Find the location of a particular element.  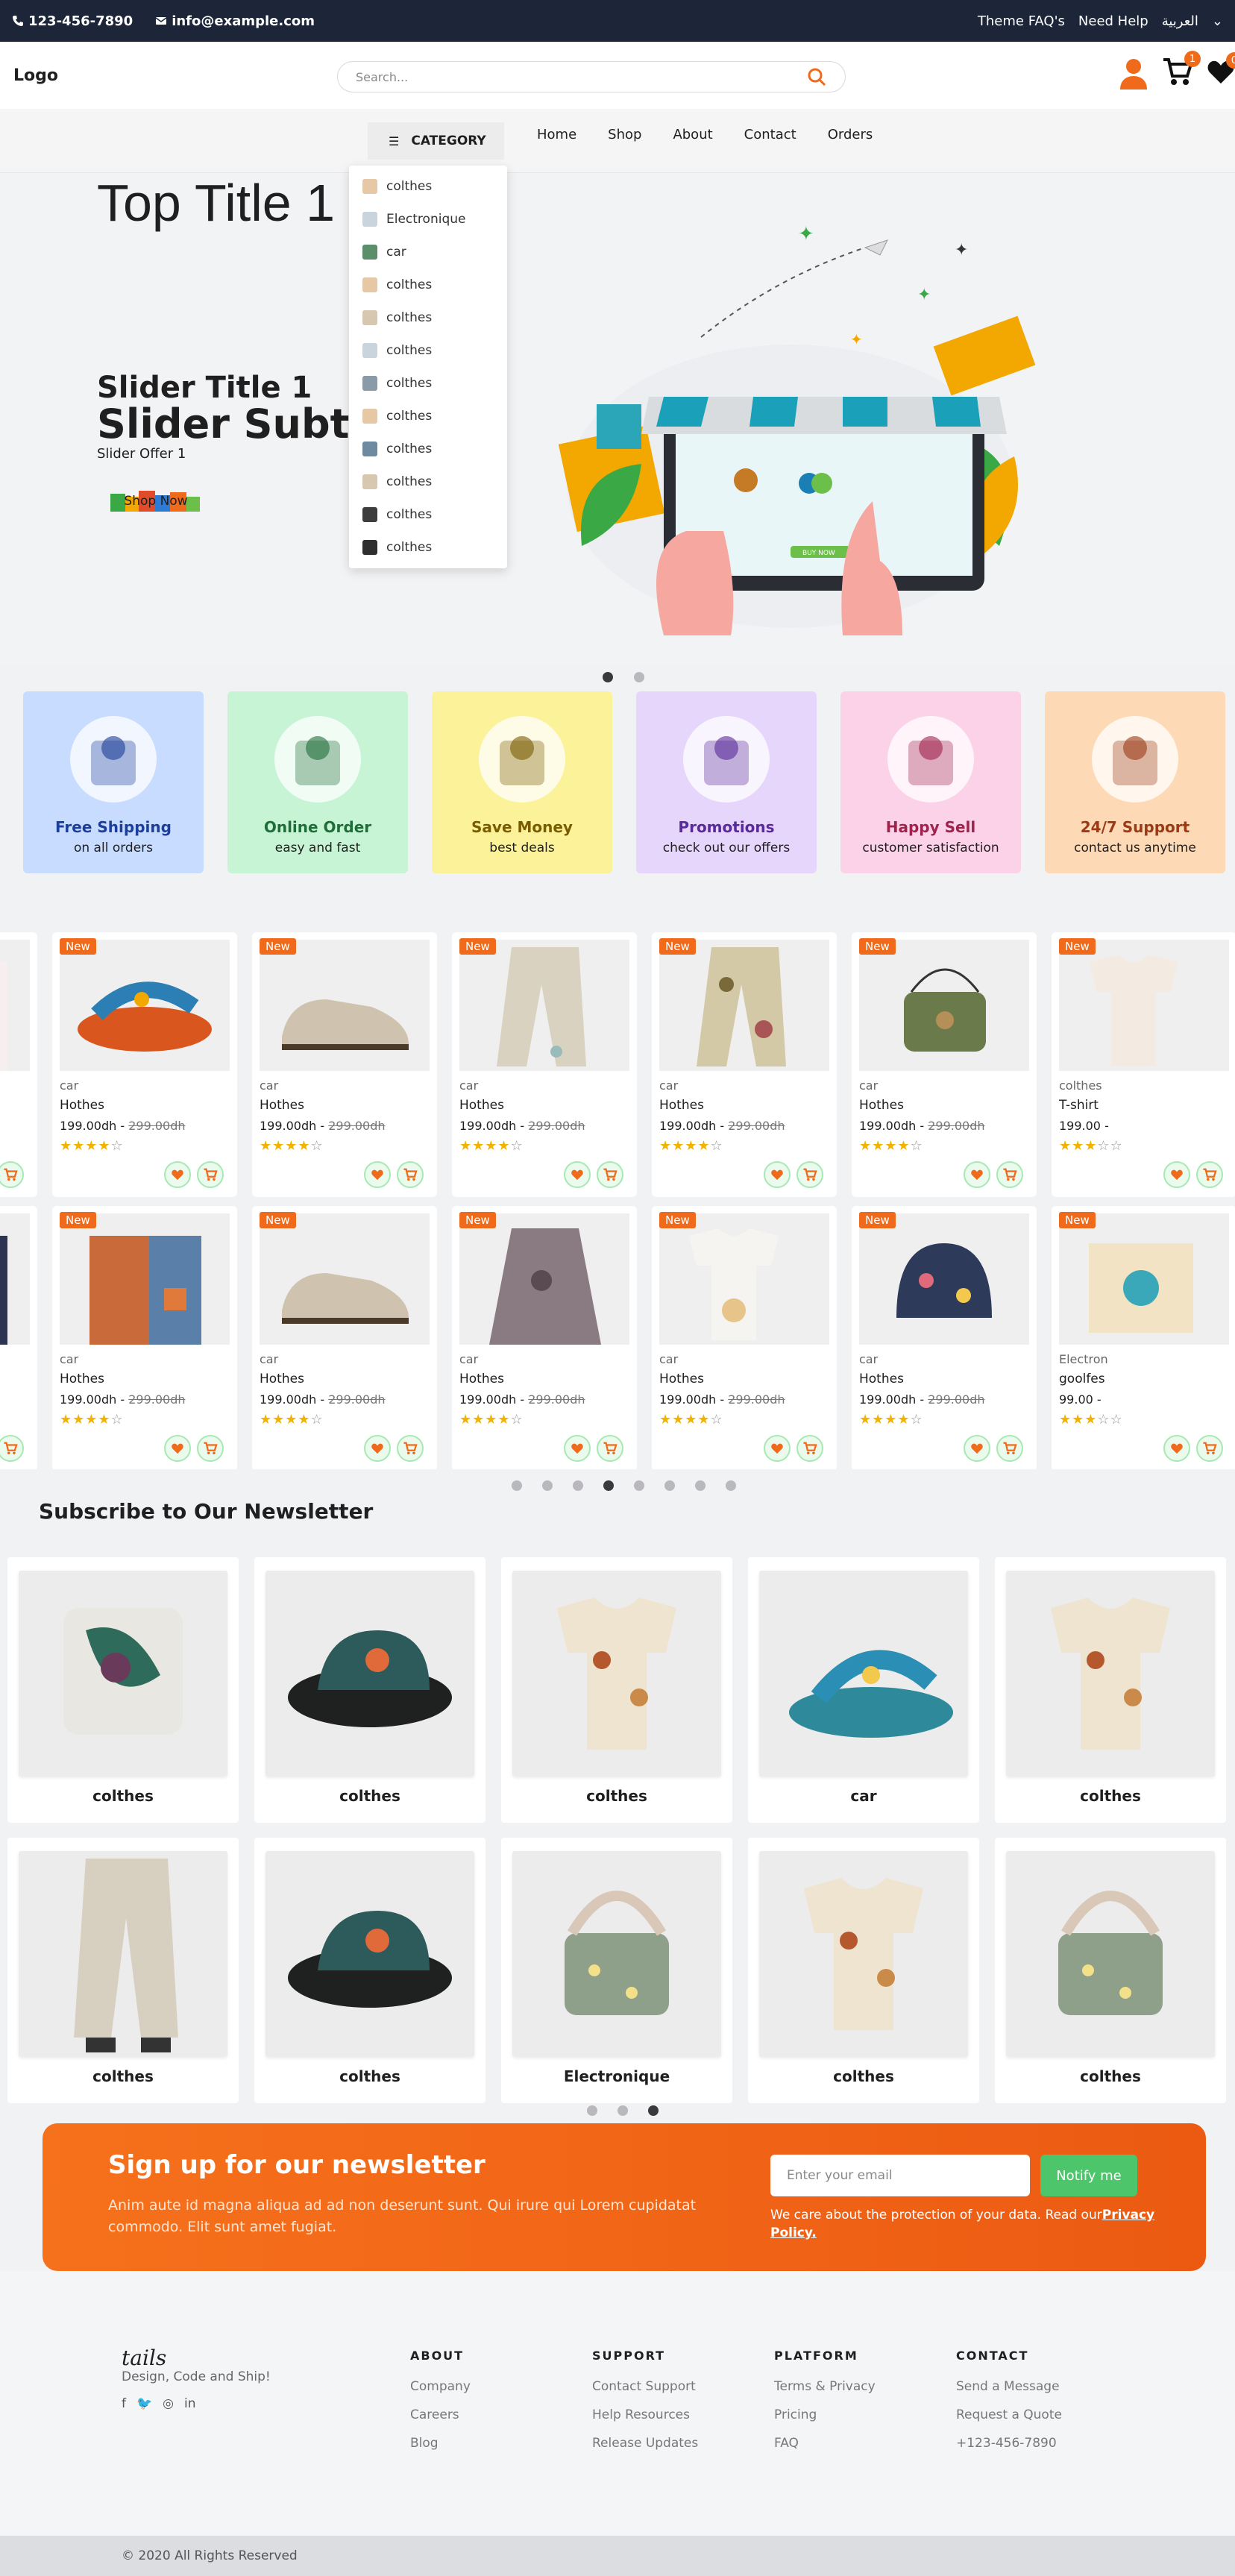

email-contact: info@example.com is located at coordinates (235, 21).